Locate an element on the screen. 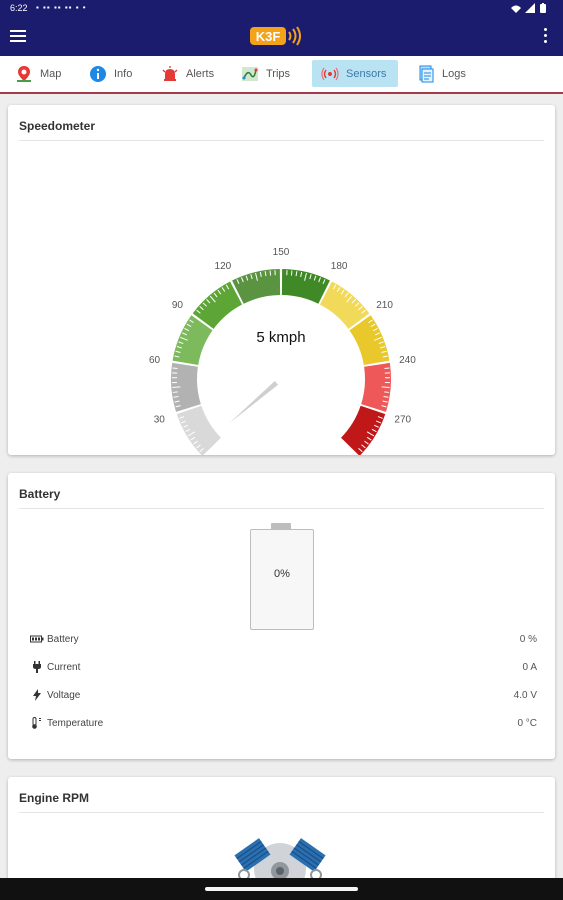 Image resolution: width=563 pixels, height=900 pixels. lightning-icon is located at coordinates (37, 695).